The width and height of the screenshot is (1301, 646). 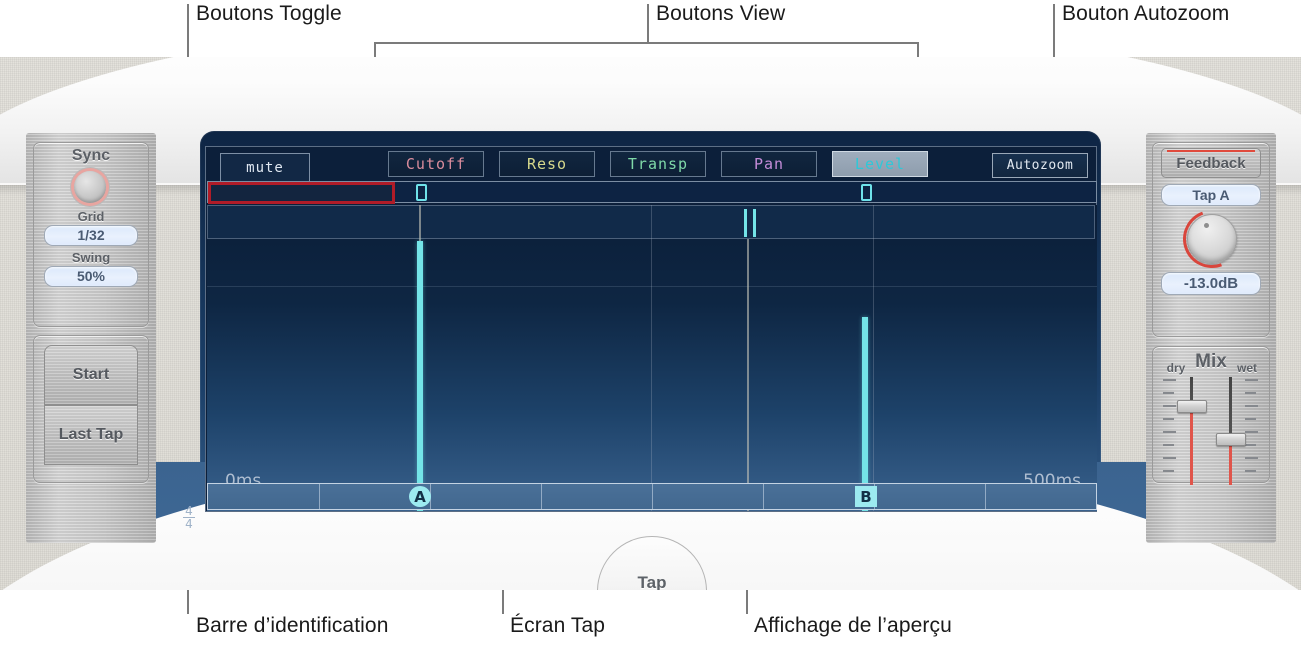 What do you see at coordinates (769, 164) in the screenshot?
I see `view-button-pan: Pan` at bounding box center [769, 164].